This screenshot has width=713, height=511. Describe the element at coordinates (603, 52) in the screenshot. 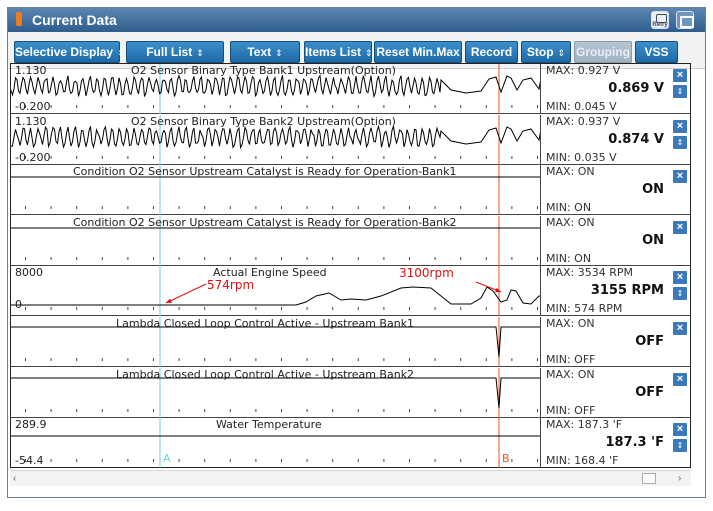

I see `grouping-button: Grouping` at that location.